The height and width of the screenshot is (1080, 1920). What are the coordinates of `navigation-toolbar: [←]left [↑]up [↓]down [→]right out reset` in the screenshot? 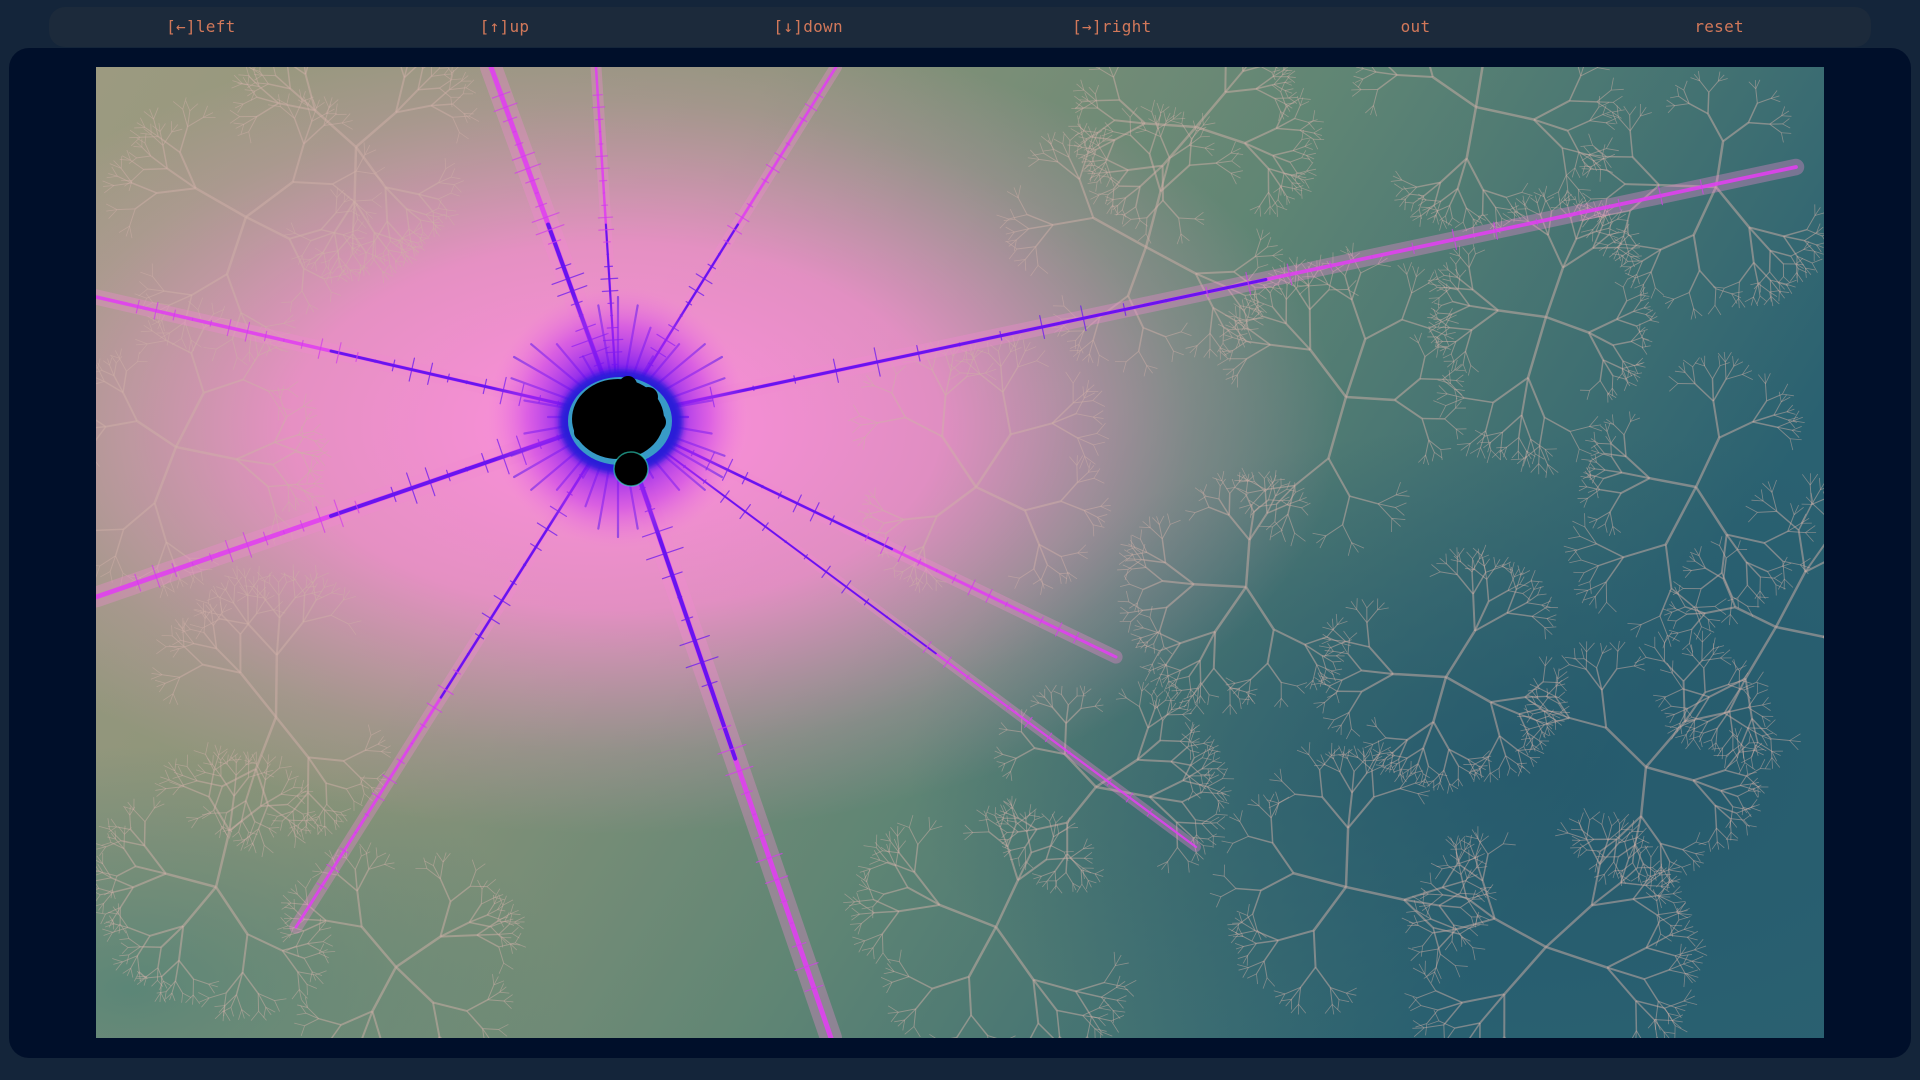 It's located at (960, 27).